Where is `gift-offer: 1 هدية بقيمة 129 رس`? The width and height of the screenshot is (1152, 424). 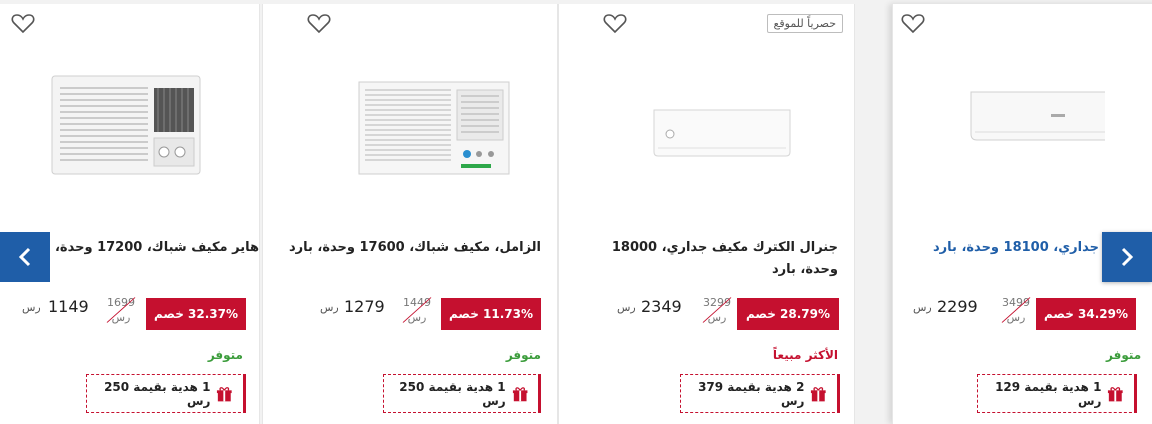
gift-offer: 1 هدية بقيمة 129 رس is located at coordinates (1057, 393).